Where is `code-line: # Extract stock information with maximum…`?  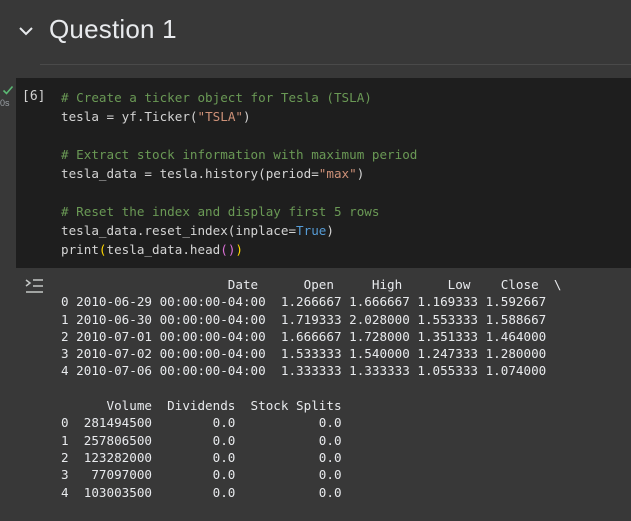 code-line: # Extract stock information with maximum… is located at coordinates (239, 154).